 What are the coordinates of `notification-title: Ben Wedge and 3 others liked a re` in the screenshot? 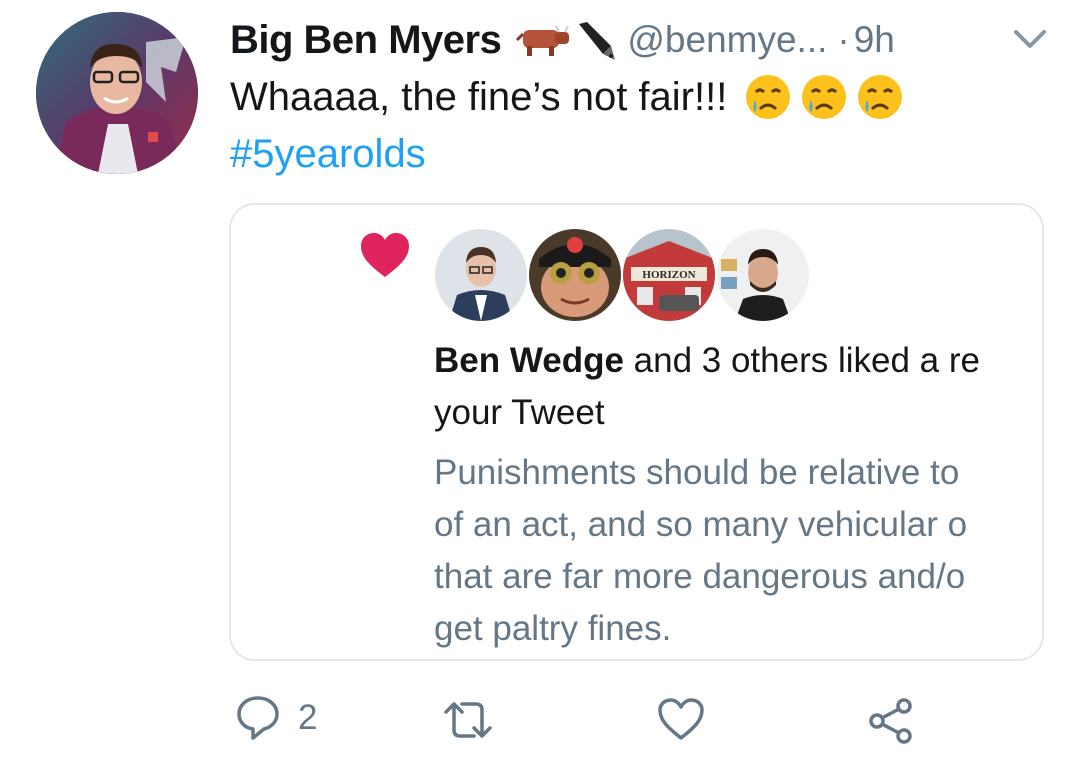 It's located at (707, 361).